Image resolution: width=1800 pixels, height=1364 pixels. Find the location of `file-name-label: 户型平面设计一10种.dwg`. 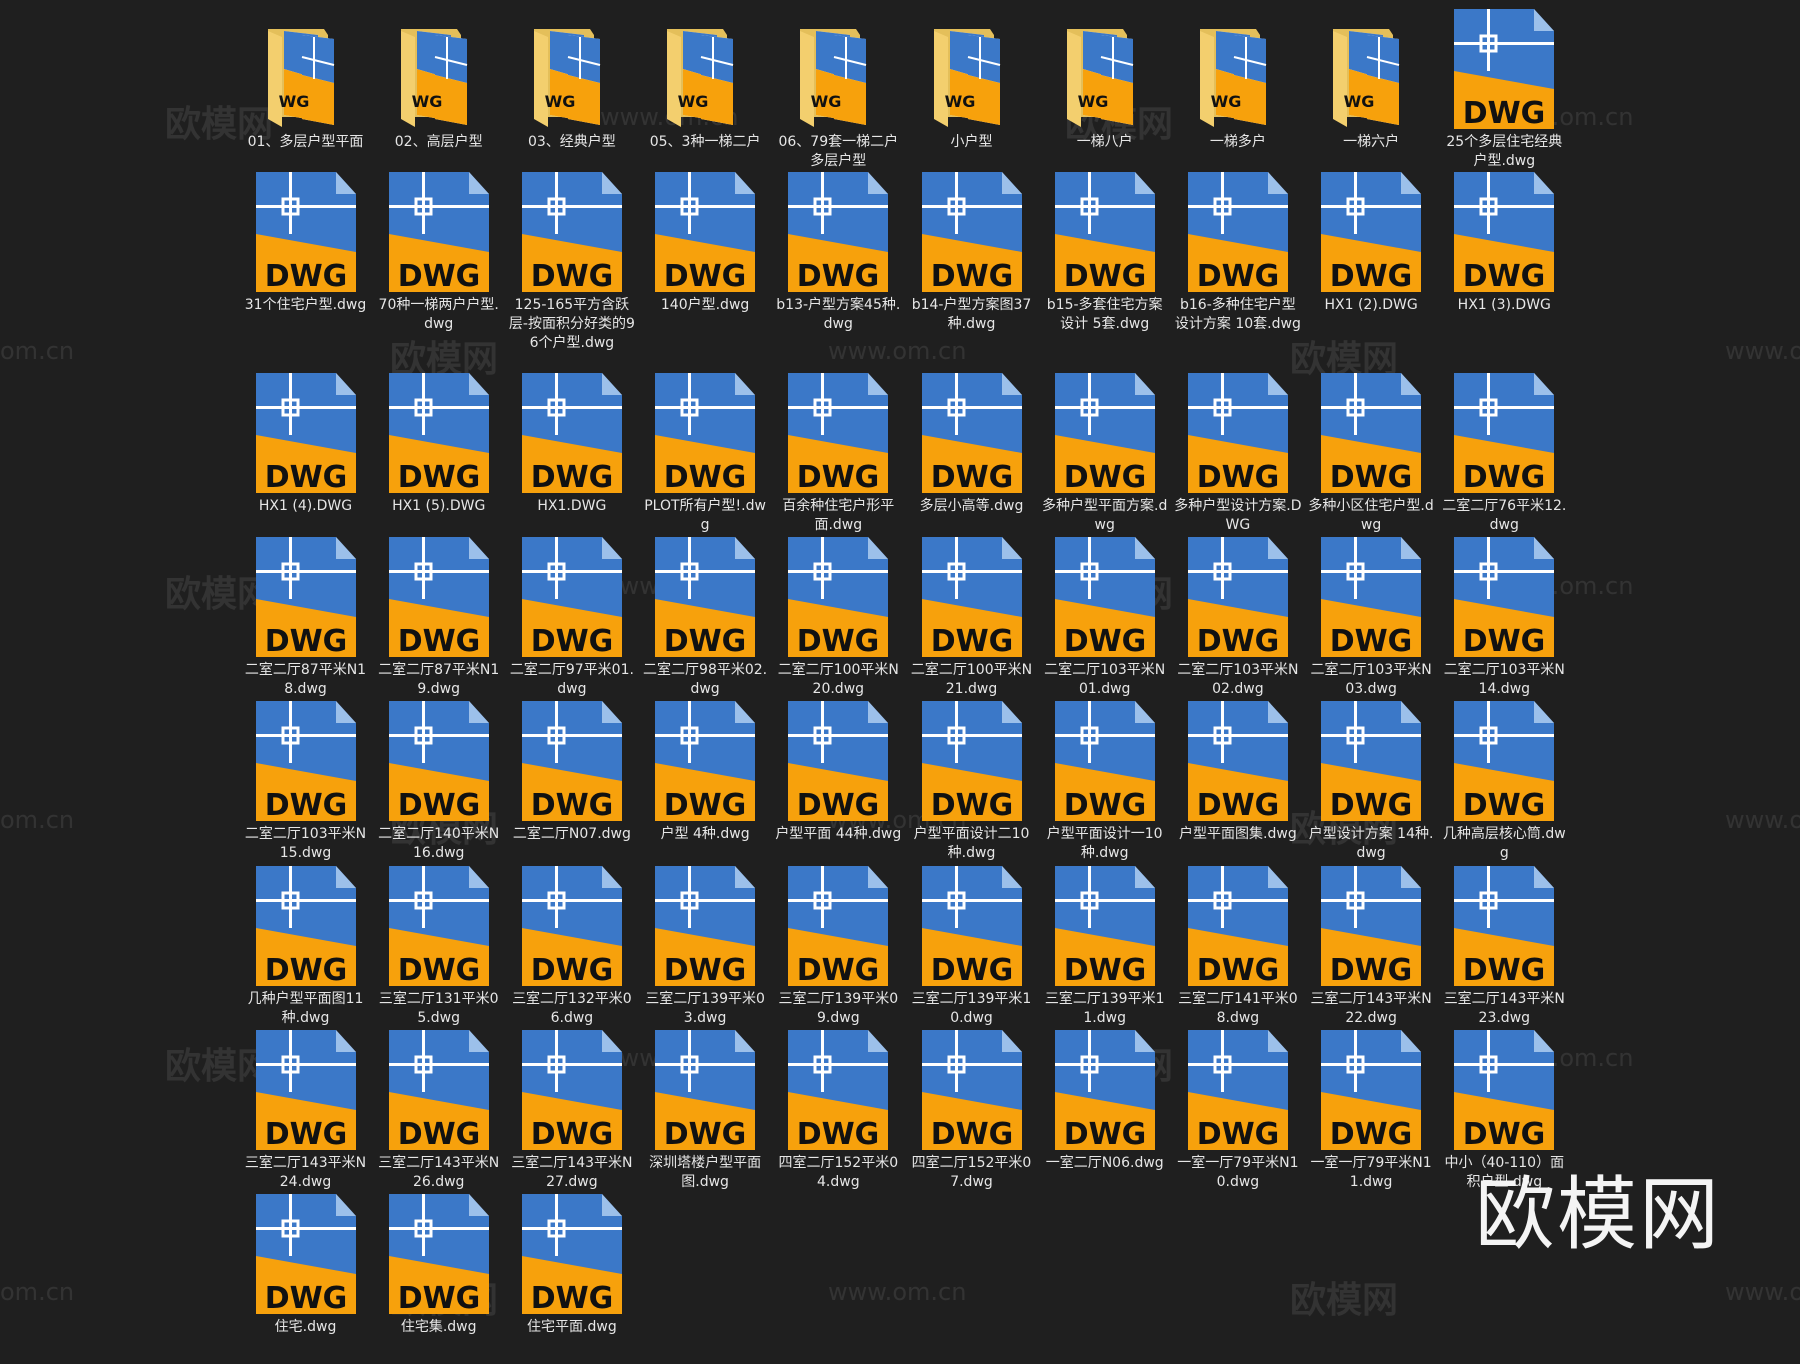

file-name-label: 户型平面设计一10种.dwg is located at coordinates (1104, 843).